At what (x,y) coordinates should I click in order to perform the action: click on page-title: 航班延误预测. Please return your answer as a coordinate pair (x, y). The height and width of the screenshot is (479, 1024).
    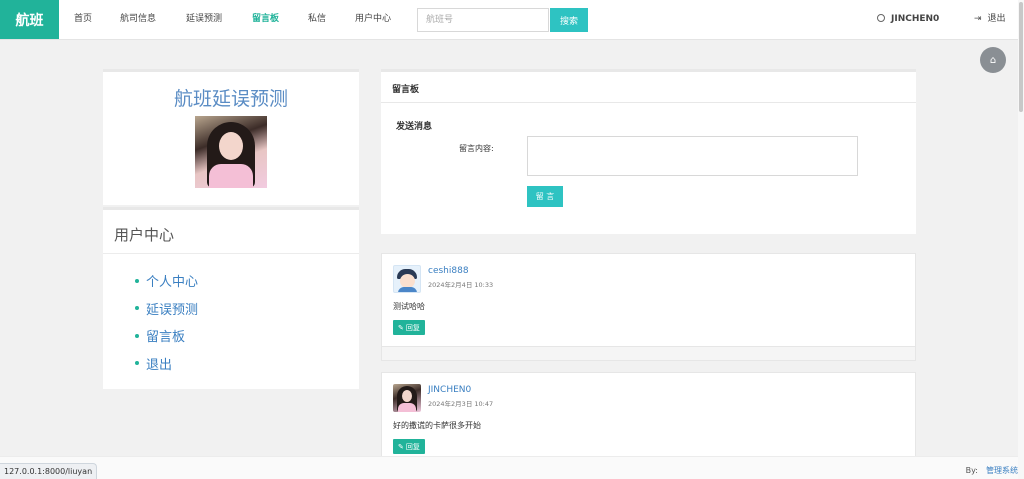
    Looking at the image, I should click on (230, 99).